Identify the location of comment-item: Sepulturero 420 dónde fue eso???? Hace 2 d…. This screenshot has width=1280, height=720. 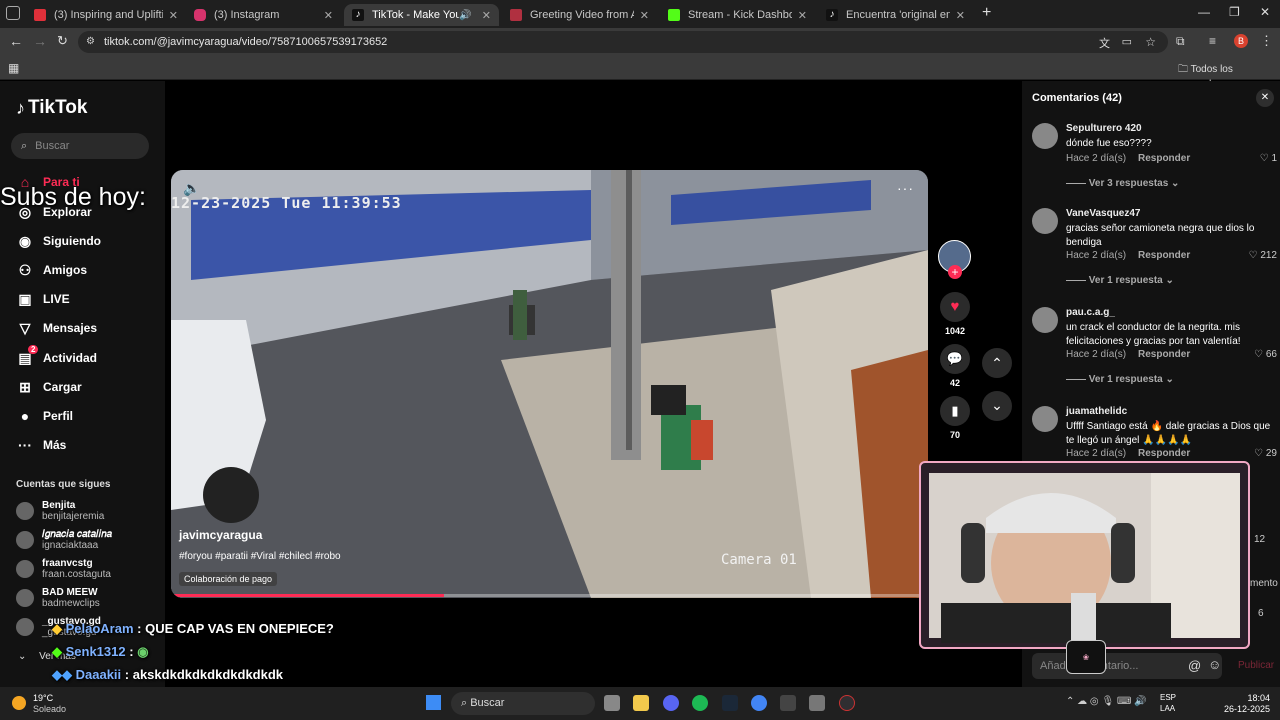
(1154, 168).